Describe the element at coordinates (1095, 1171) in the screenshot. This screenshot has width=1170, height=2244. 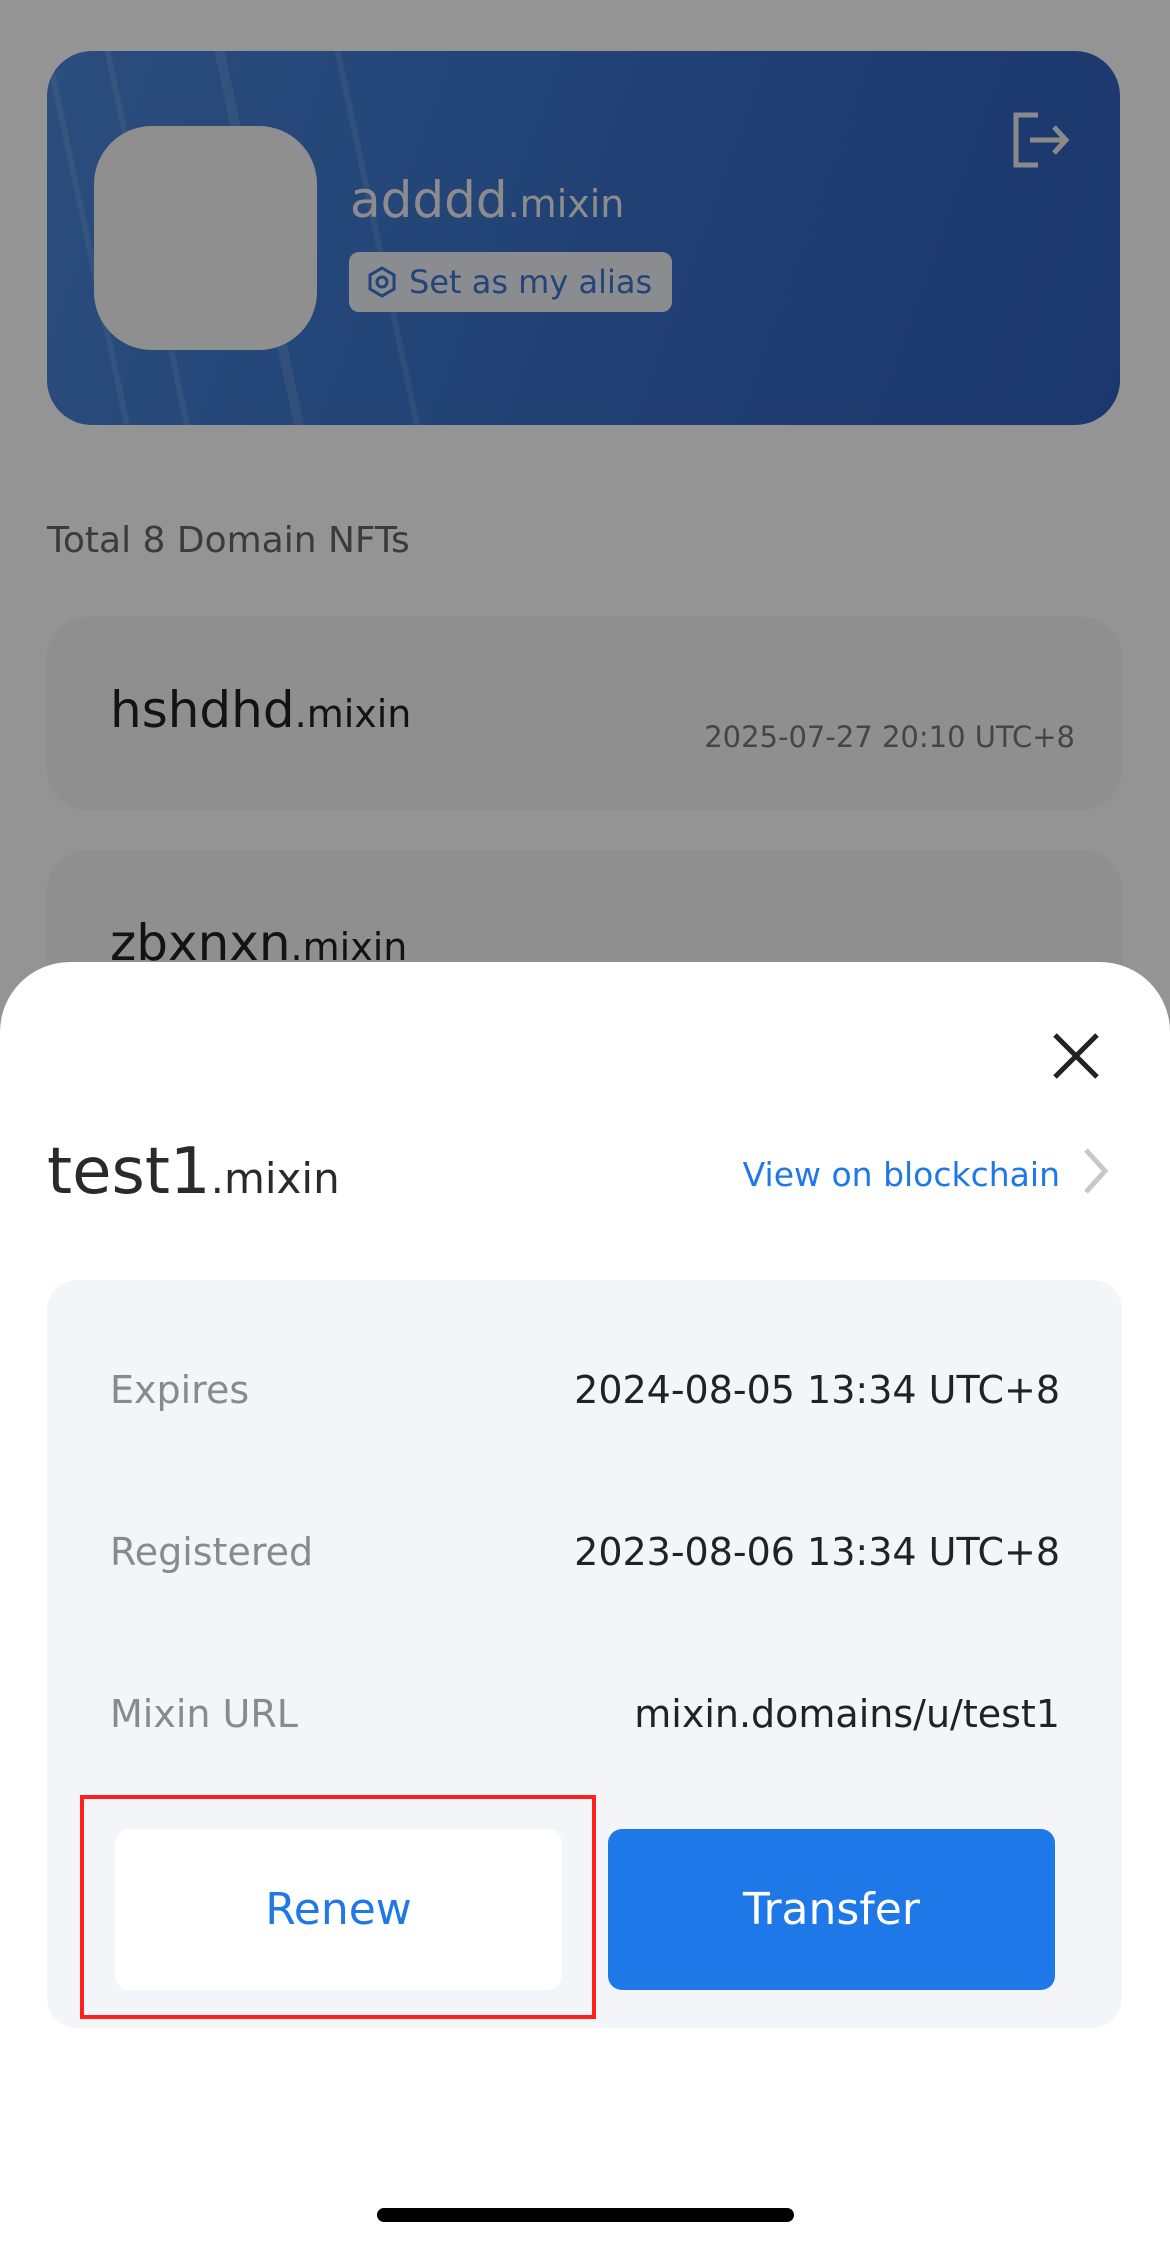
I see `chevron-right-icon` at that location.